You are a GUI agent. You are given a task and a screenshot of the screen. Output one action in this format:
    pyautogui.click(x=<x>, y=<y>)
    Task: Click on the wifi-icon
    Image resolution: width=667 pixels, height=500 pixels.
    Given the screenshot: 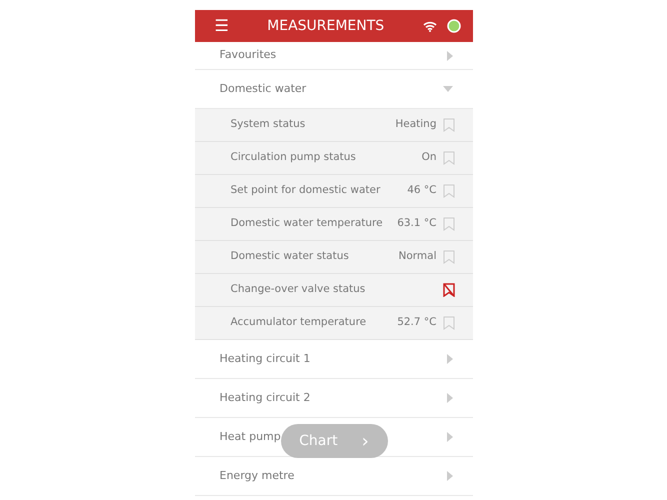 What is the action you would take?
    pyautogui.click(x=429, y=26)
    